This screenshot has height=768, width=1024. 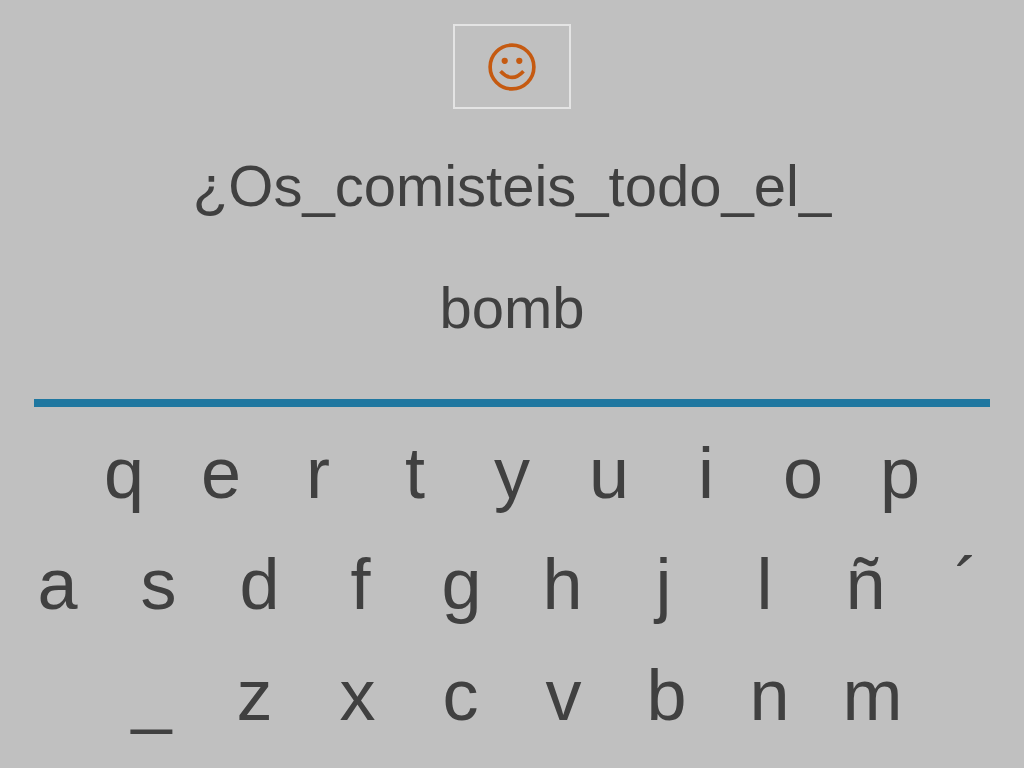 I want to click on letter-key: e, so click(x=221, y=472).